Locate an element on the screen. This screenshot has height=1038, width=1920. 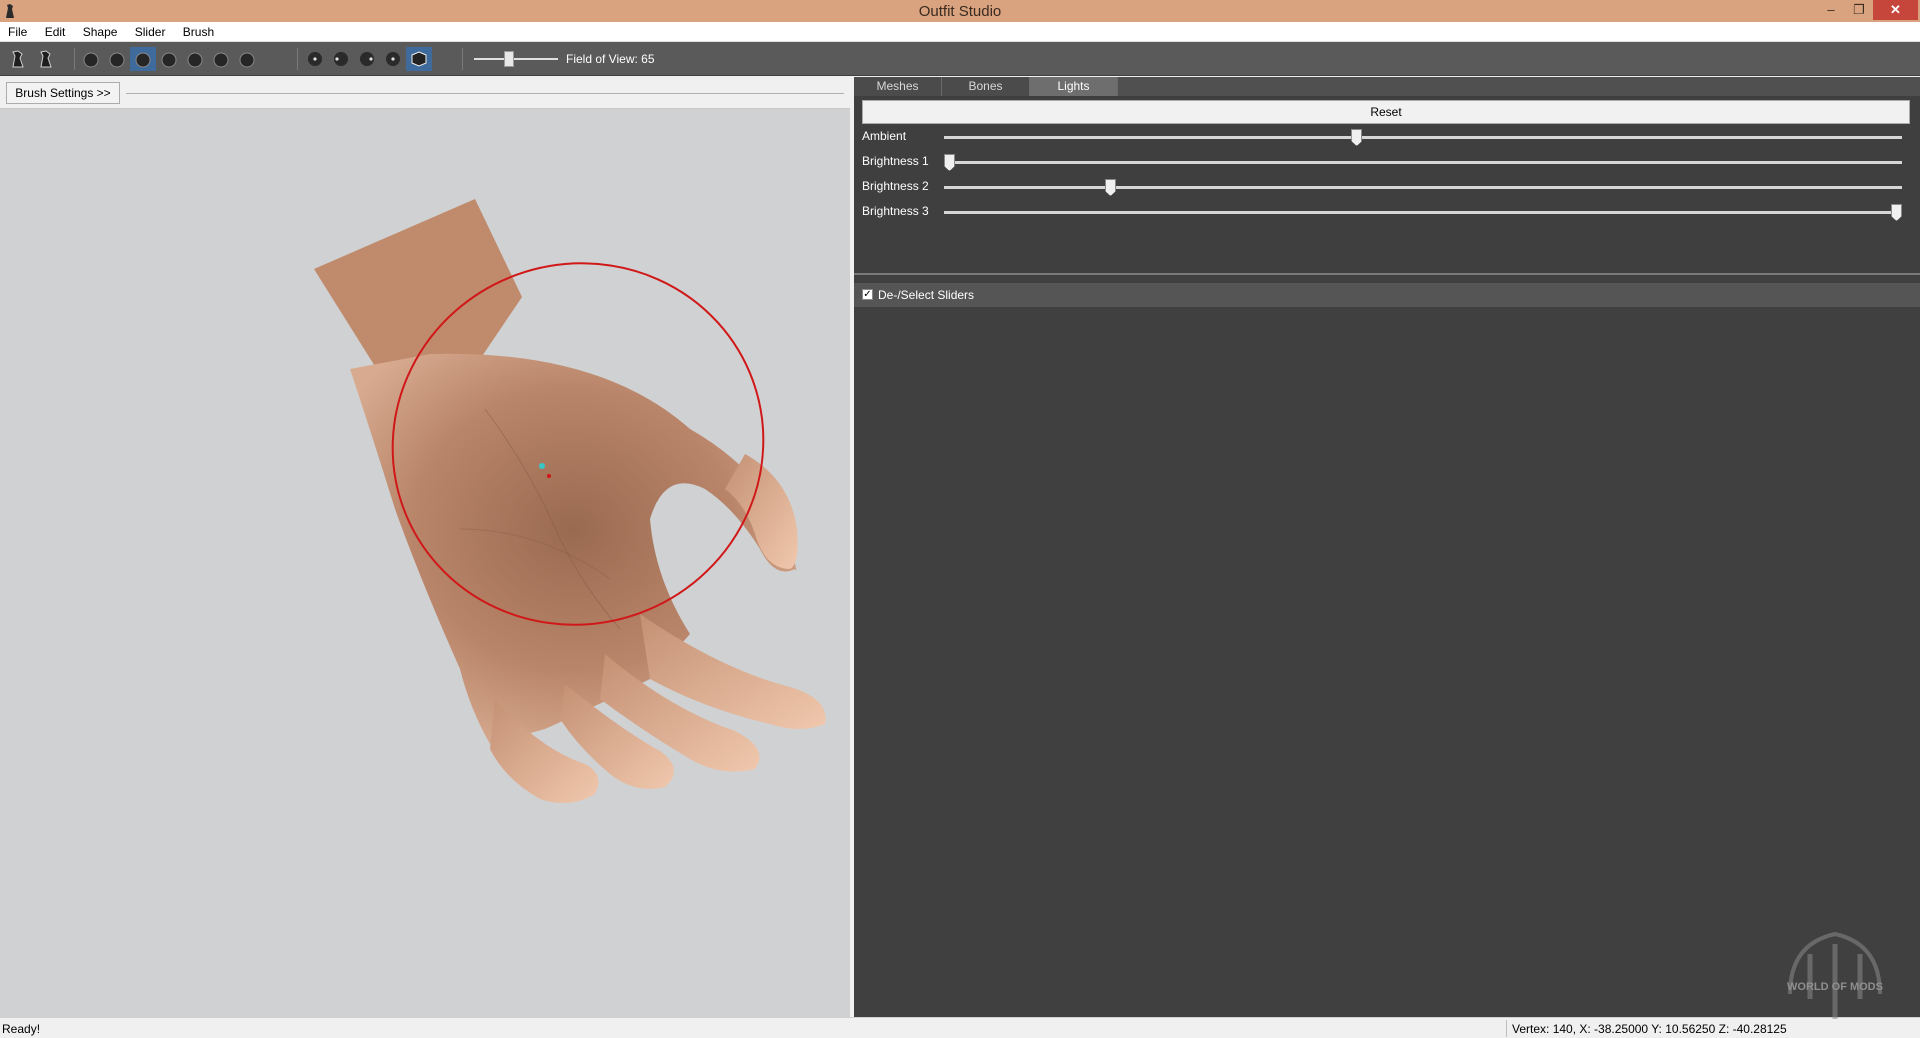
view-front-icon is located at coordinates (315, 59).